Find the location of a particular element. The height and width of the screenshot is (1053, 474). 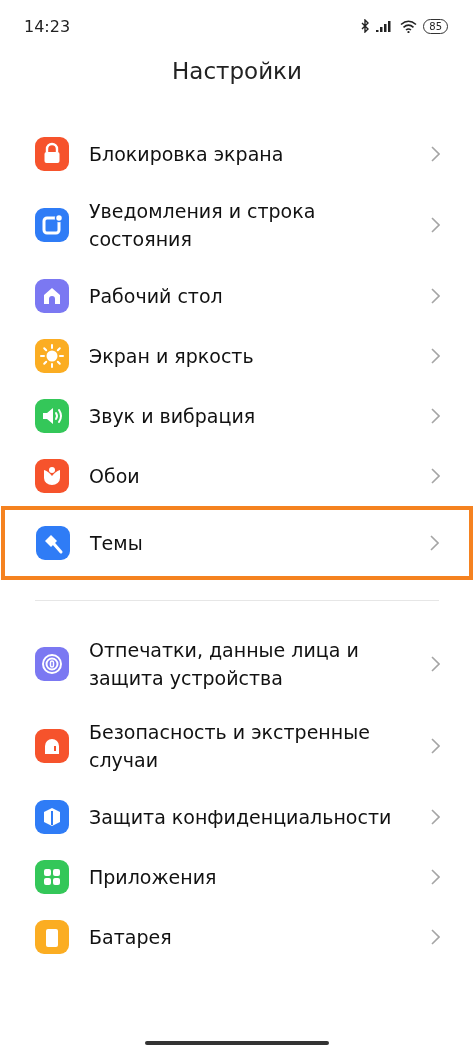

item-label: Экран и яркость is located at coordinates (172, 356).